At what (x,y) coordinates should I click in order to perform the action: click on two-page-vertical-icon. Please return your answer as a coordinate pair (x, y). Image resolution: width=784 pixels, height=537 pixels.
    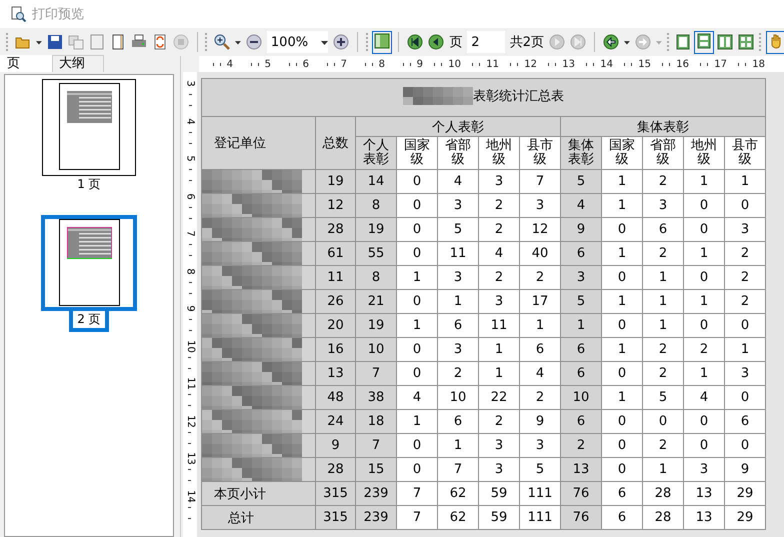
    Looking at the image, I should click on (704, 40).